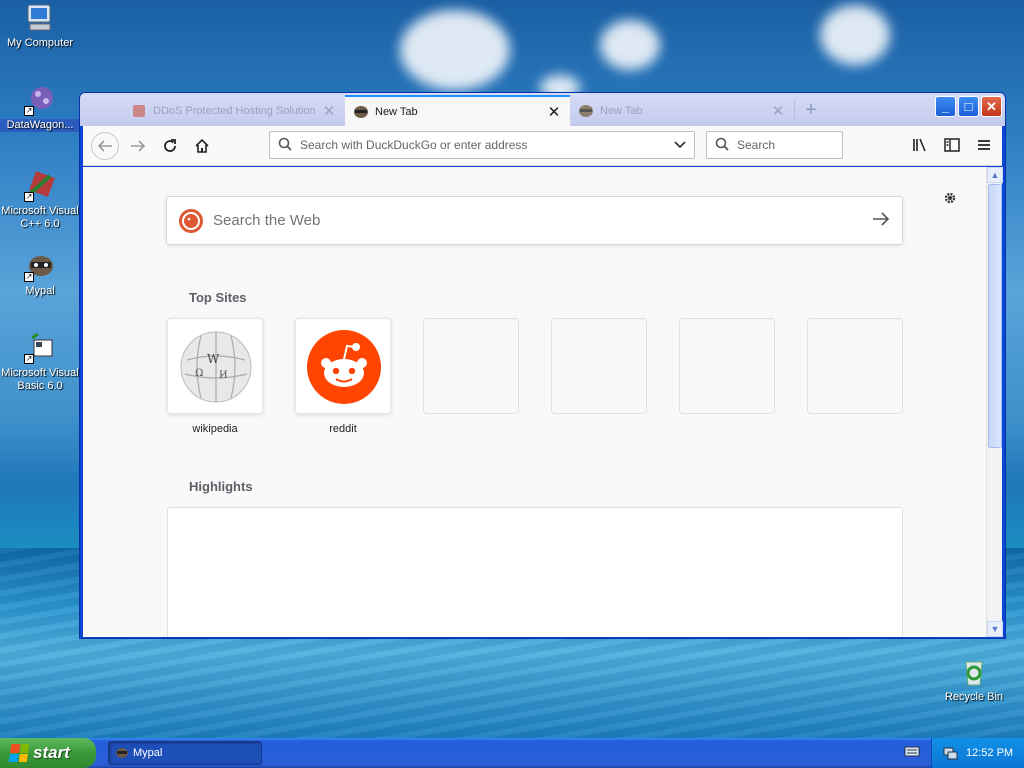  Describe the element at coordinates (199, 373) in the screenshot. I see `svg-text: Ω` at that location.